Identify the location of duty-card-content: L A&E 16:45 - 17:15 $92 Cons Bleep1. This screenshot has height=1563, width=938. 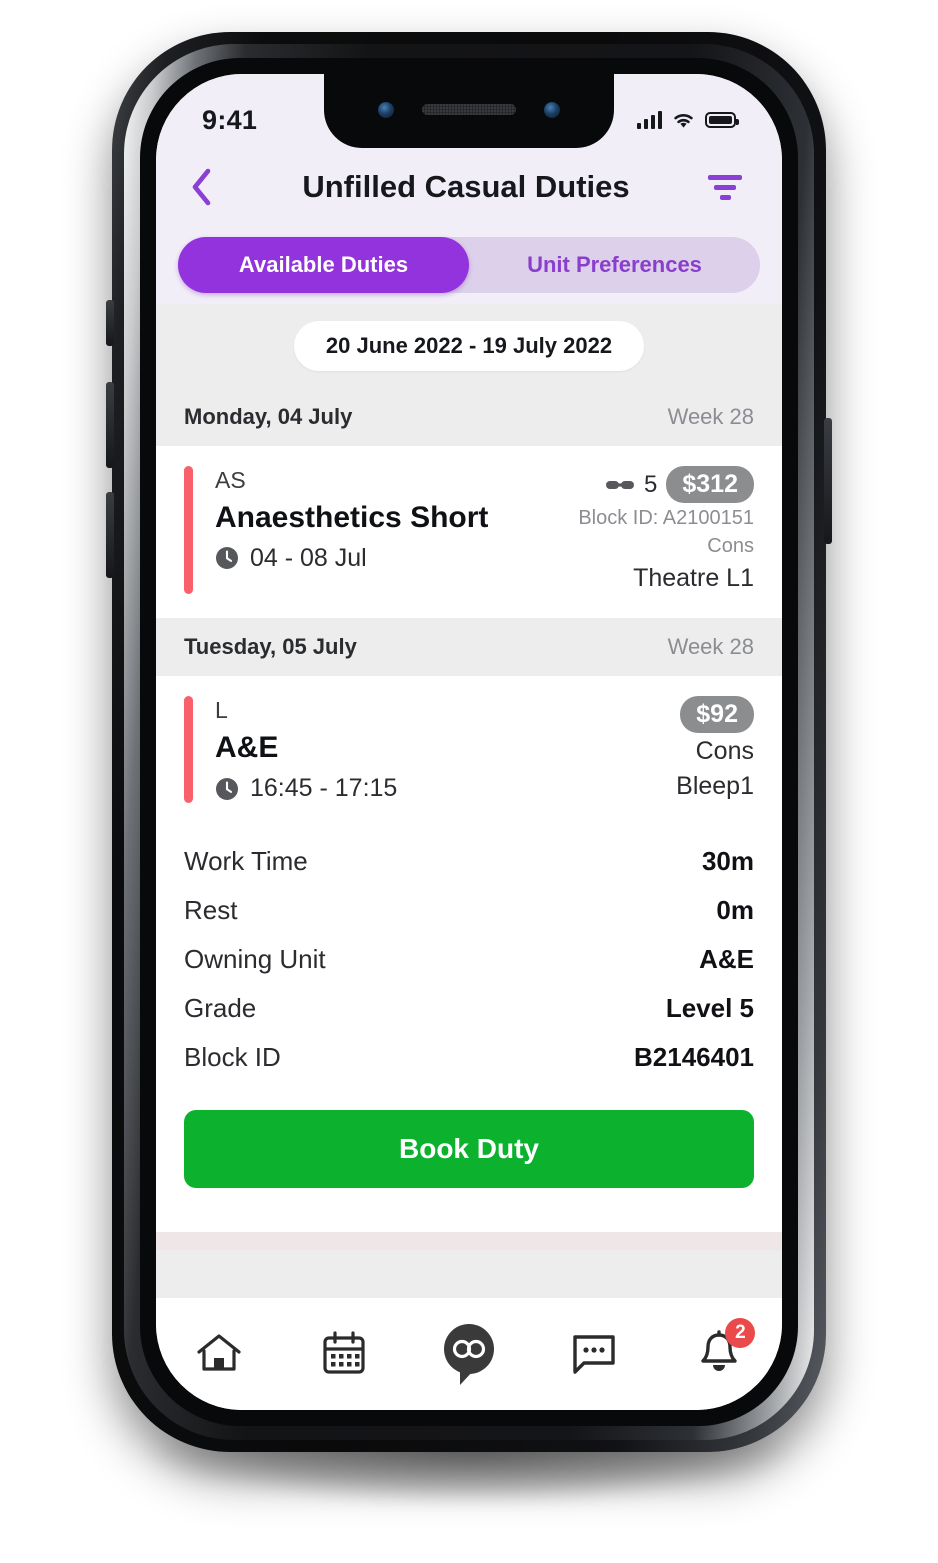
(484, 749).